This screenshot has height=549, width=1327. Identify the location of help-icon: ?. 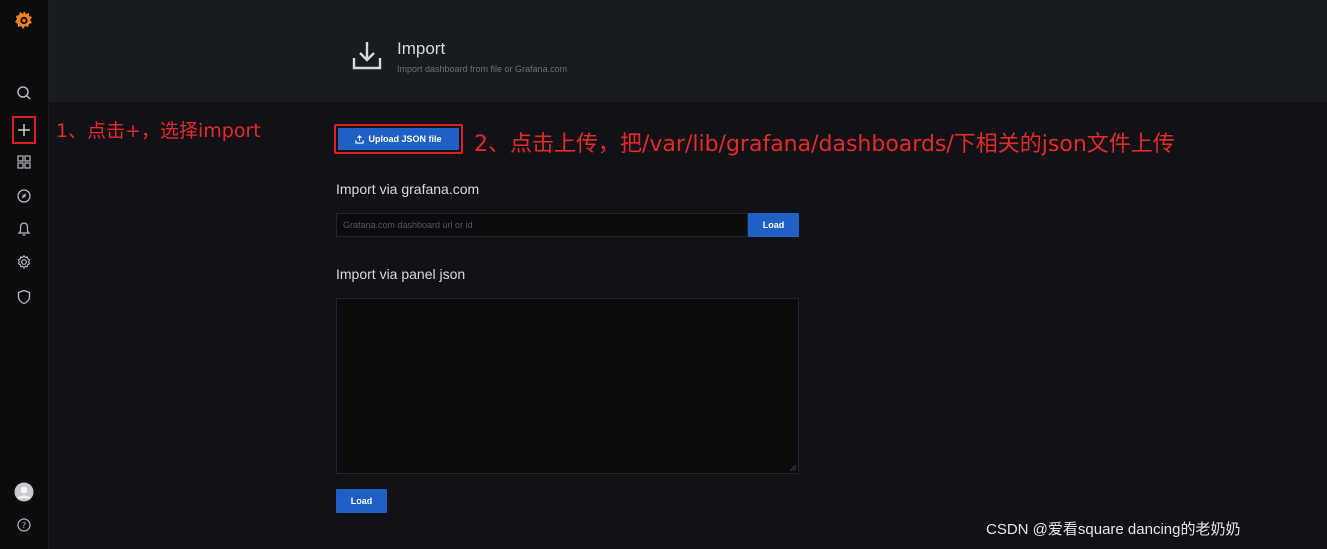
(24, 525).